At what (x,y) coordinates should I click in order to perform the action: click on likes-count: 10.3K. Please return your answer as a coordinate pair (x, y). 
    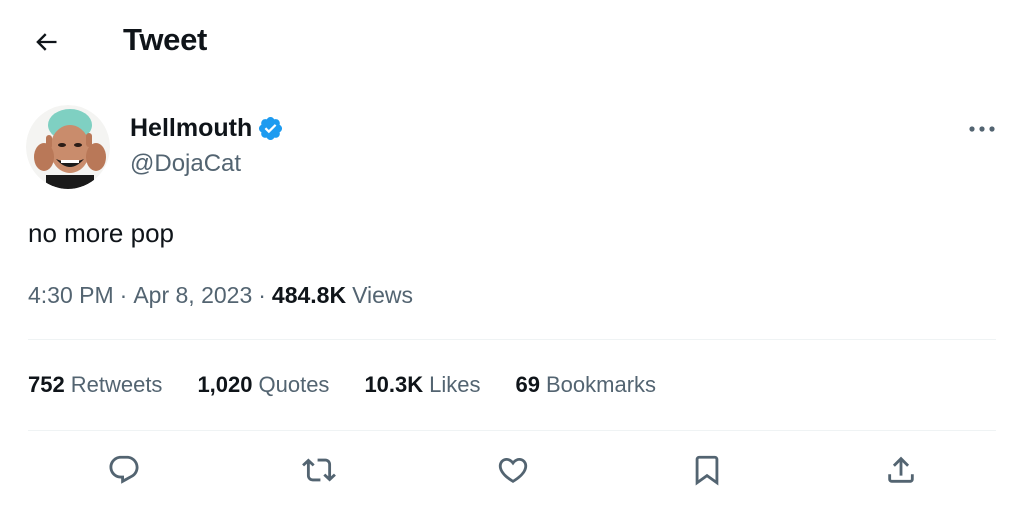
    Looking at the image, I should click on (394, 384).